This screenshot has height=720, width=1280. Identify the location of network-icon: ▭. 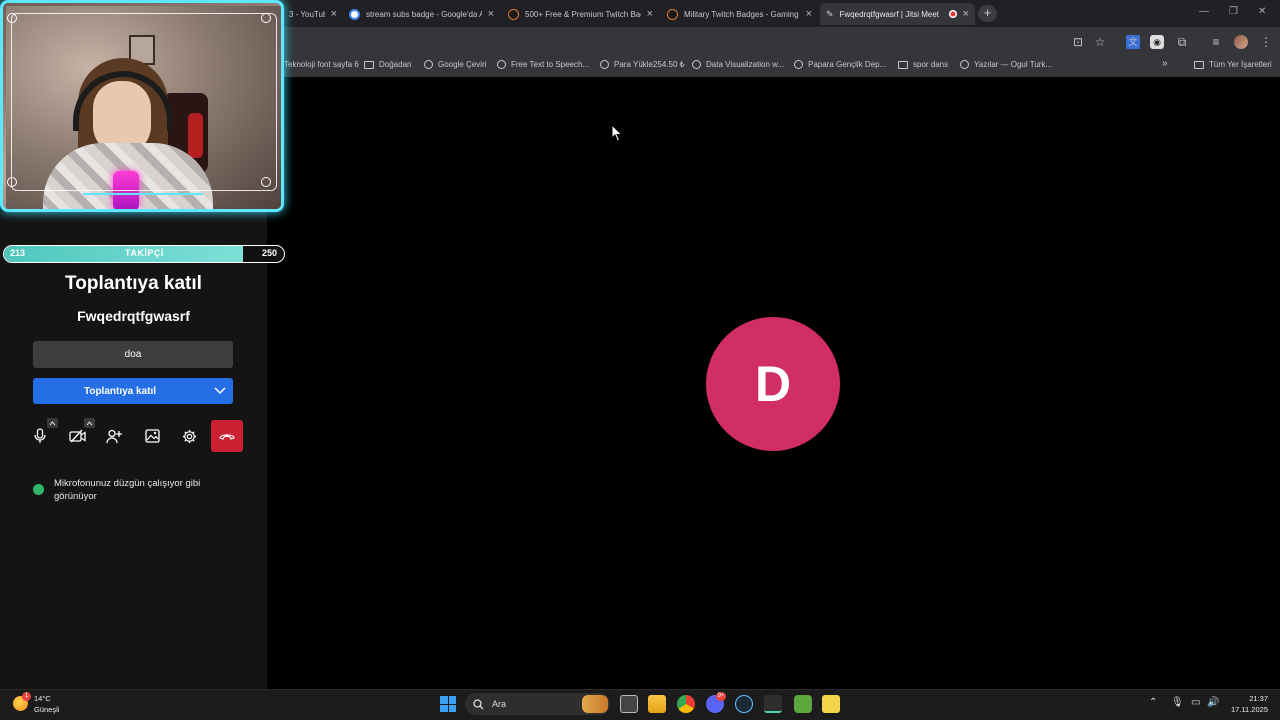
(1195, 702).